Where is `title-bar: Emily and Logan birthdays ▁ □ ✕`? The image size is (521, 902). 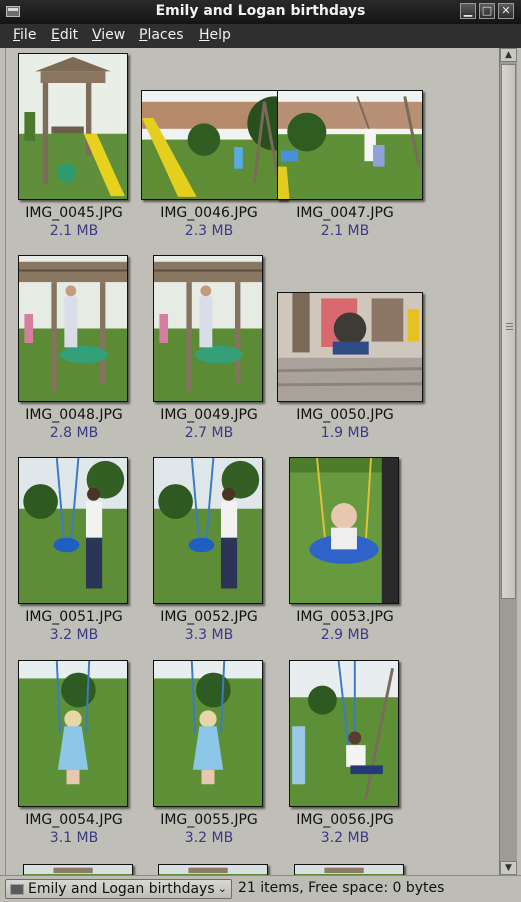
title-bar: Emily and Logan birthdays ▁ □ ✕ is located at coordinates (260, 12).